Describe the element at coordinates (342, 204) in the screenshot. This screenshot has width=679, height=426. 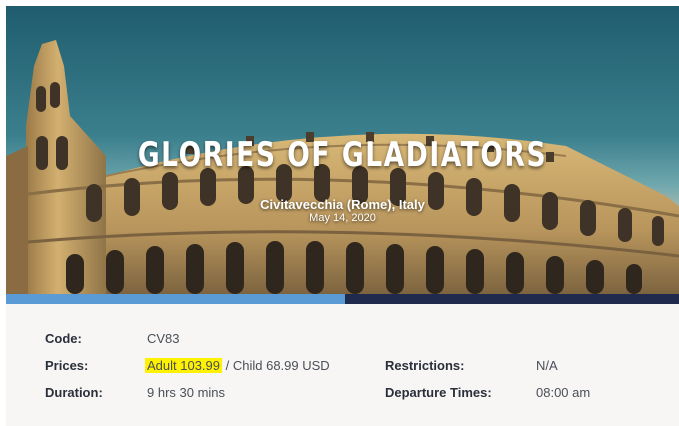
I see `tour-location: Civitavecchia (Rome), Italy` at that location.